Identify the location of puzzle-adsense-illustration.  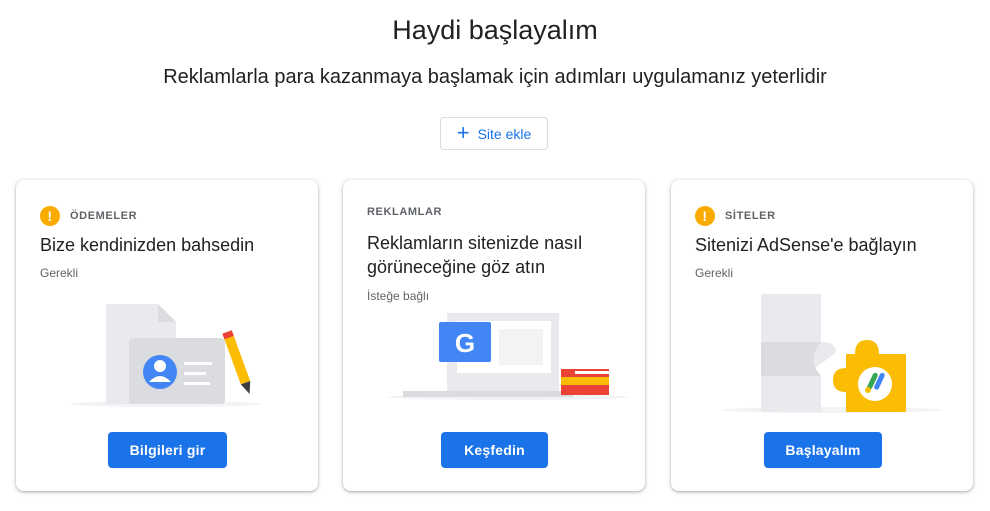
(831, 353).